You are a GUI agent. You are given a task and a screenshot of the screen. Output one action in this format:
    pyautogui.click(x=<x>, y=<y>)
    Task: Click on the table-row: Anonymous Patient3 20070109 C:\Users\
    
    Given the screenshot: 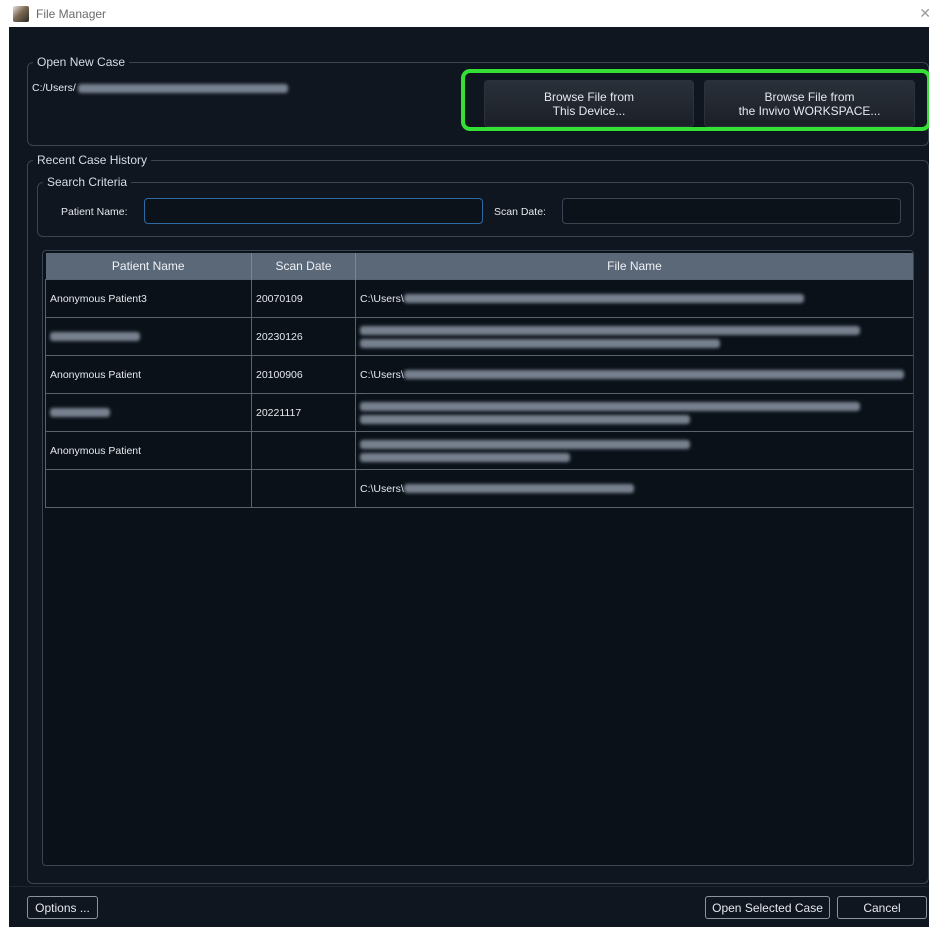 What is the action you would take?
    pyautogui.click(x=479, y=298)
    